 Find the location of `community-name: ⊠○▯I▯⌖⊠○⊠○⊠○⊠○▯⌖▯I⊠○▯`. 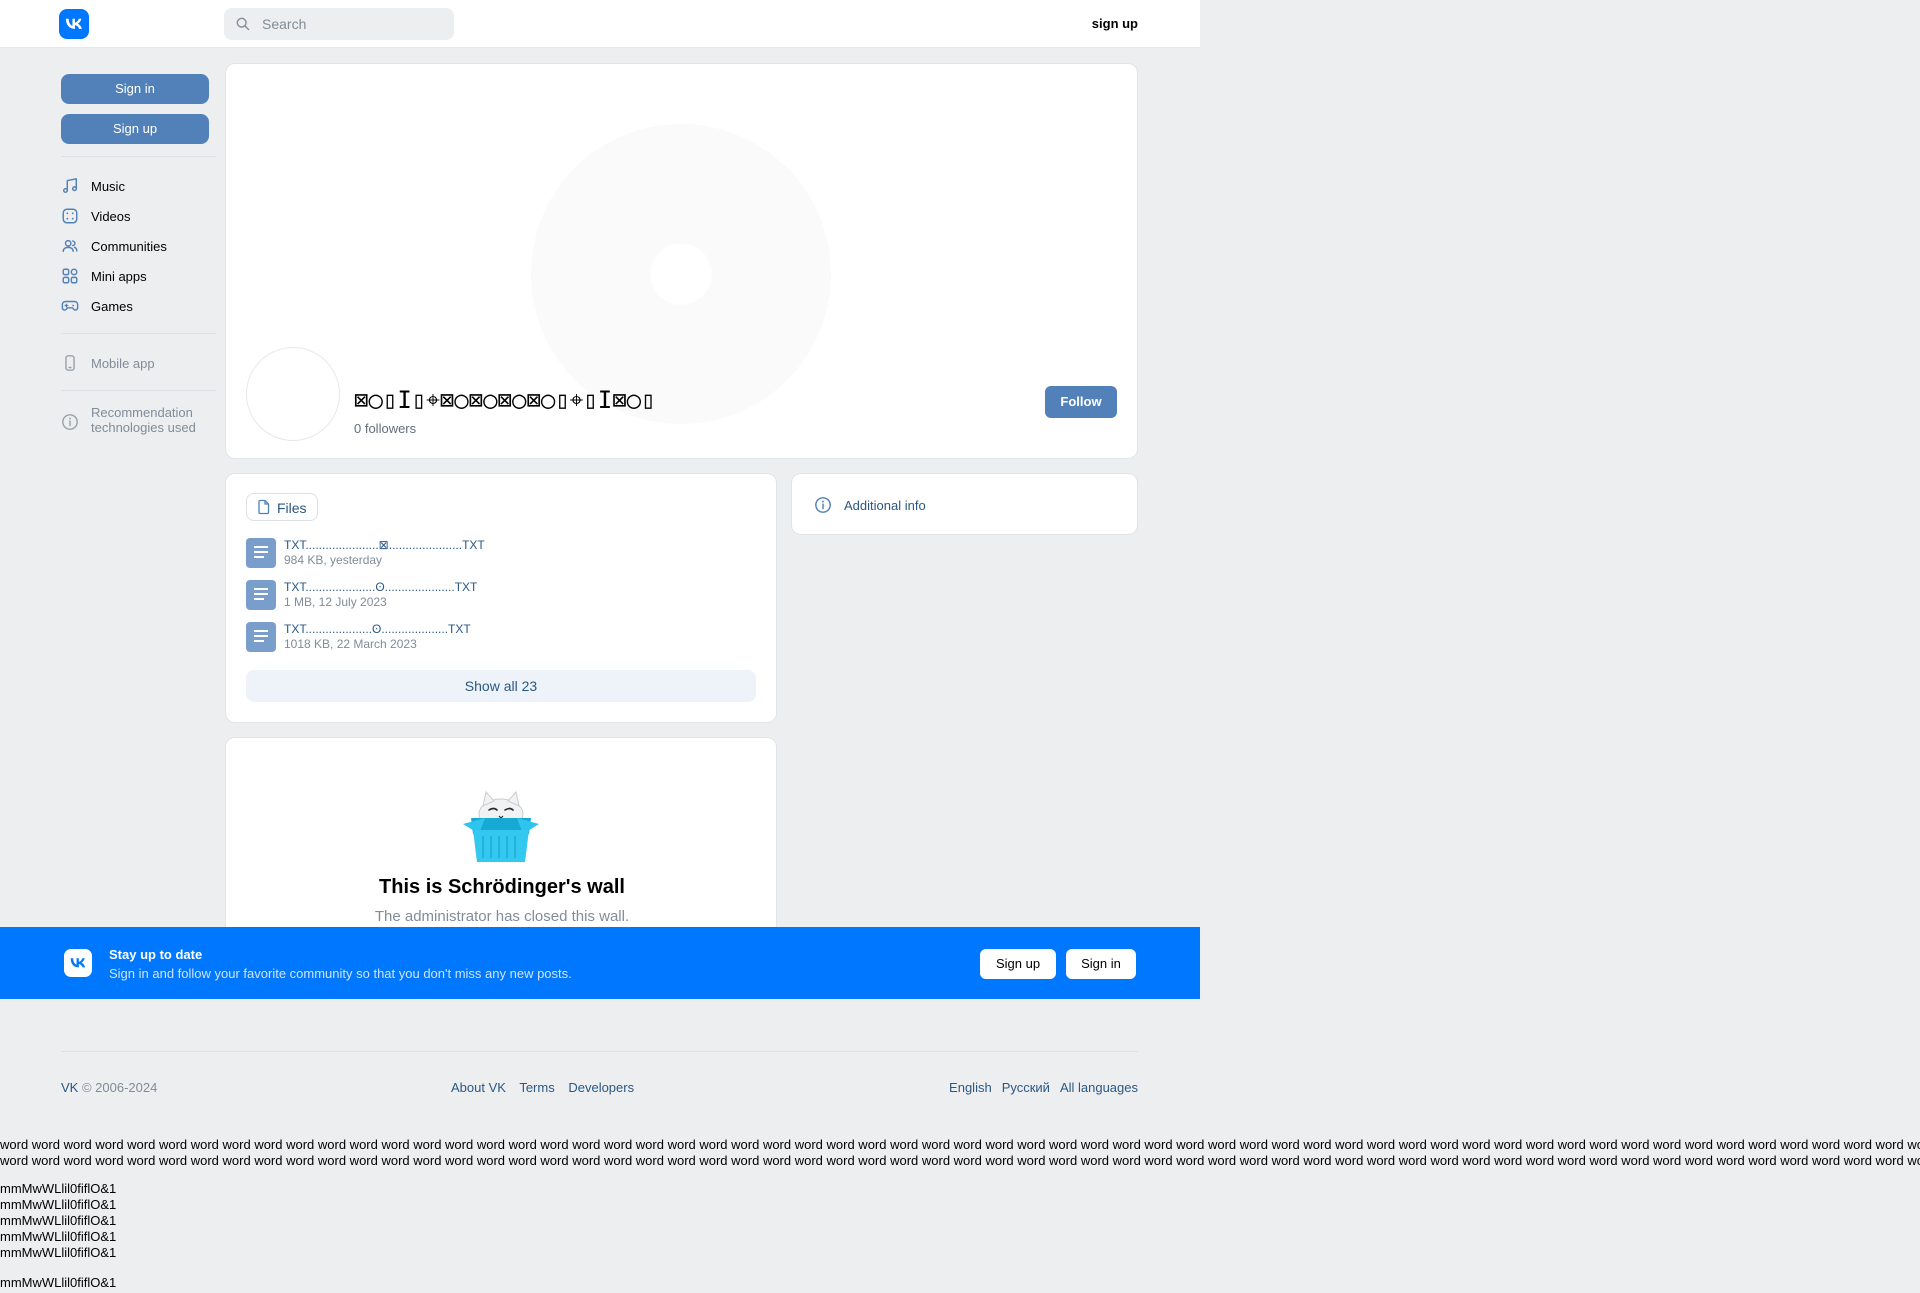

community-name: ⊠○▯I▯⌖⊠○⊠○⊠○⊠○▯⌖▯I⊠○▯ is located at coordinates (505, 400).